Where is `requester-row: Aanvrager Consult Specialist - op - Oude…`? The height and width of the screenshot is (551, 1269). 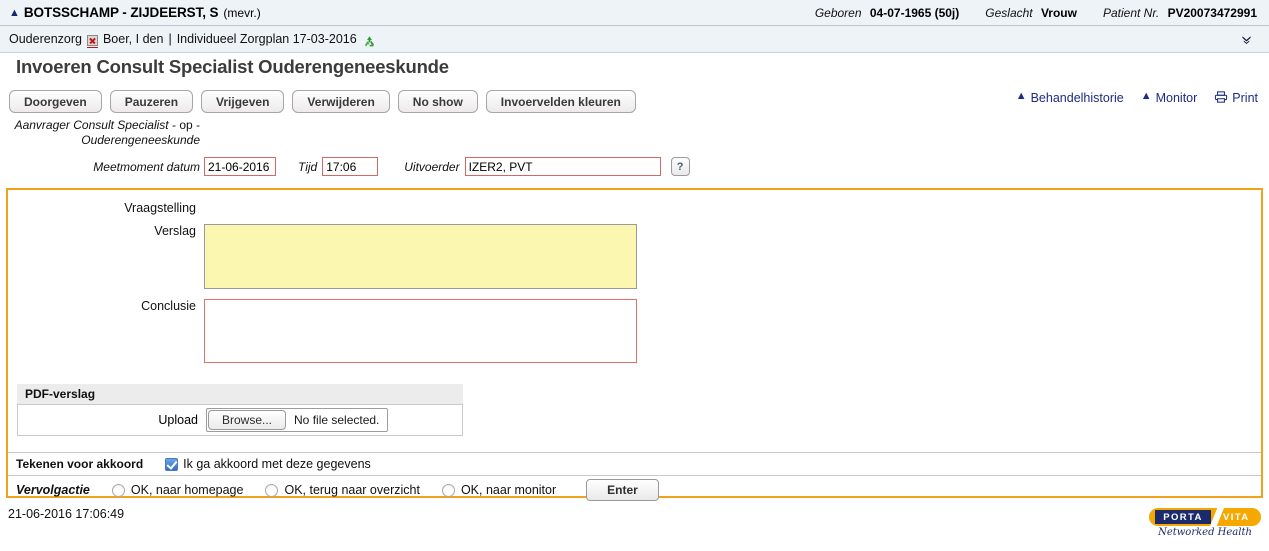 requester-row: Aanvrager Consult Specialist - op - Oude… is located at coordinates (634, 135).